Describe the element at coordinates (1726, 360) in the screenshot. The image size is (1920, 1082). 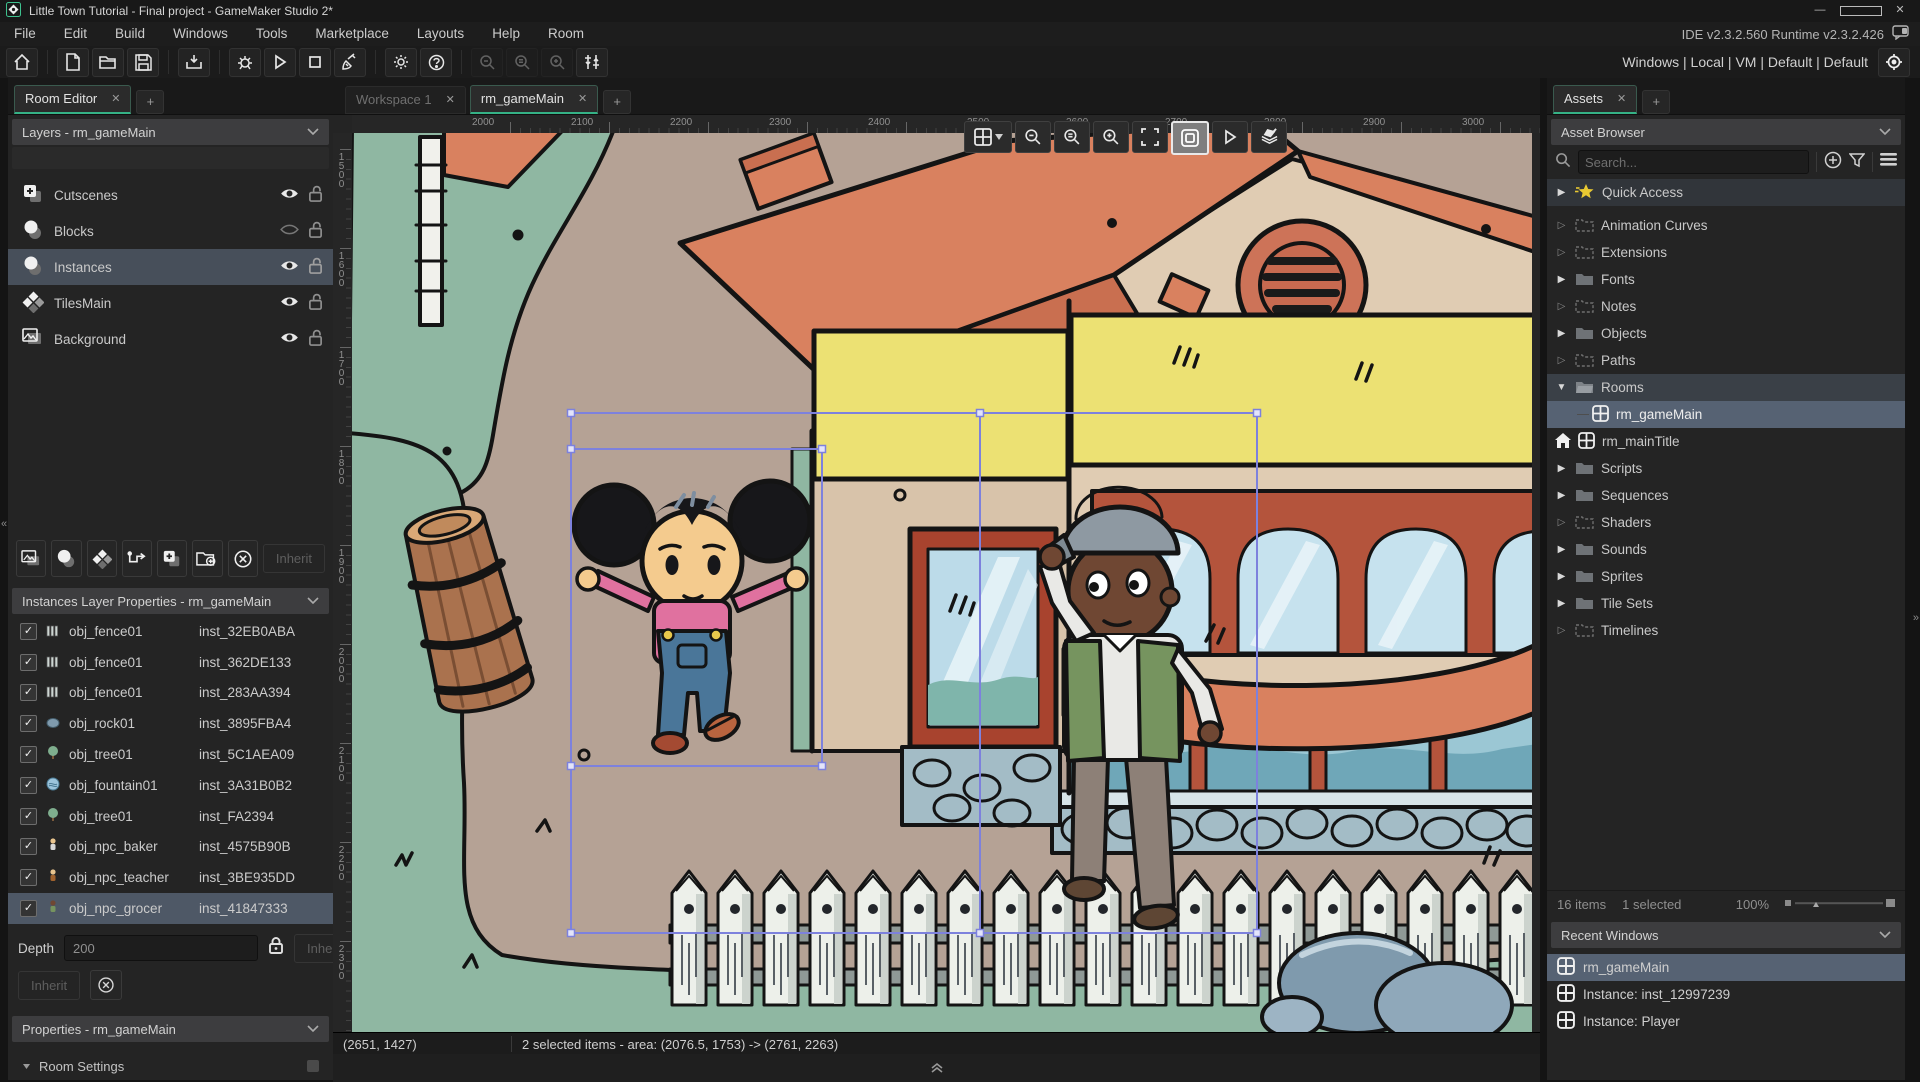
I see `tree-paths: ▷Paths` at that location.